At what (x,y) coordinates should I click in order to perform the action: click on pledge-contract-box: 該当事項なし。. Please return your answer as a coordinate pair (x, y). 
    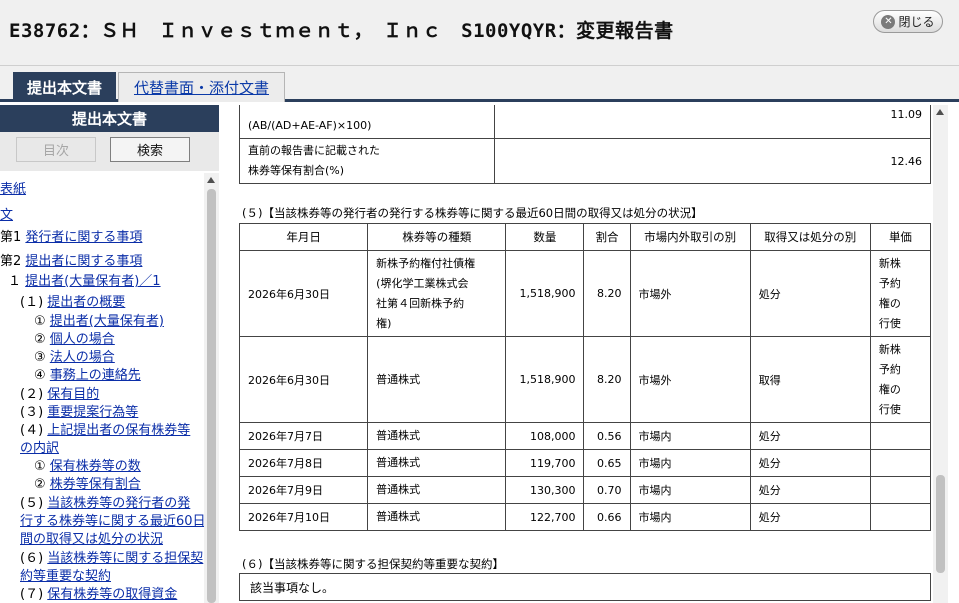
    Looking at the image, I should click on (585, 587).